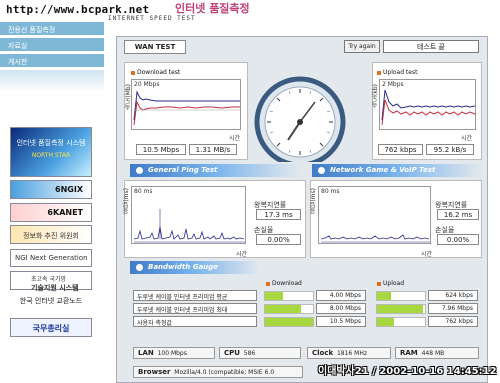 The width and height of the screenshot is (500, 383). Describe the element at coordinates (147, 84) in the screenshot. I see `download-max-label: 20 Mbps` at that location.